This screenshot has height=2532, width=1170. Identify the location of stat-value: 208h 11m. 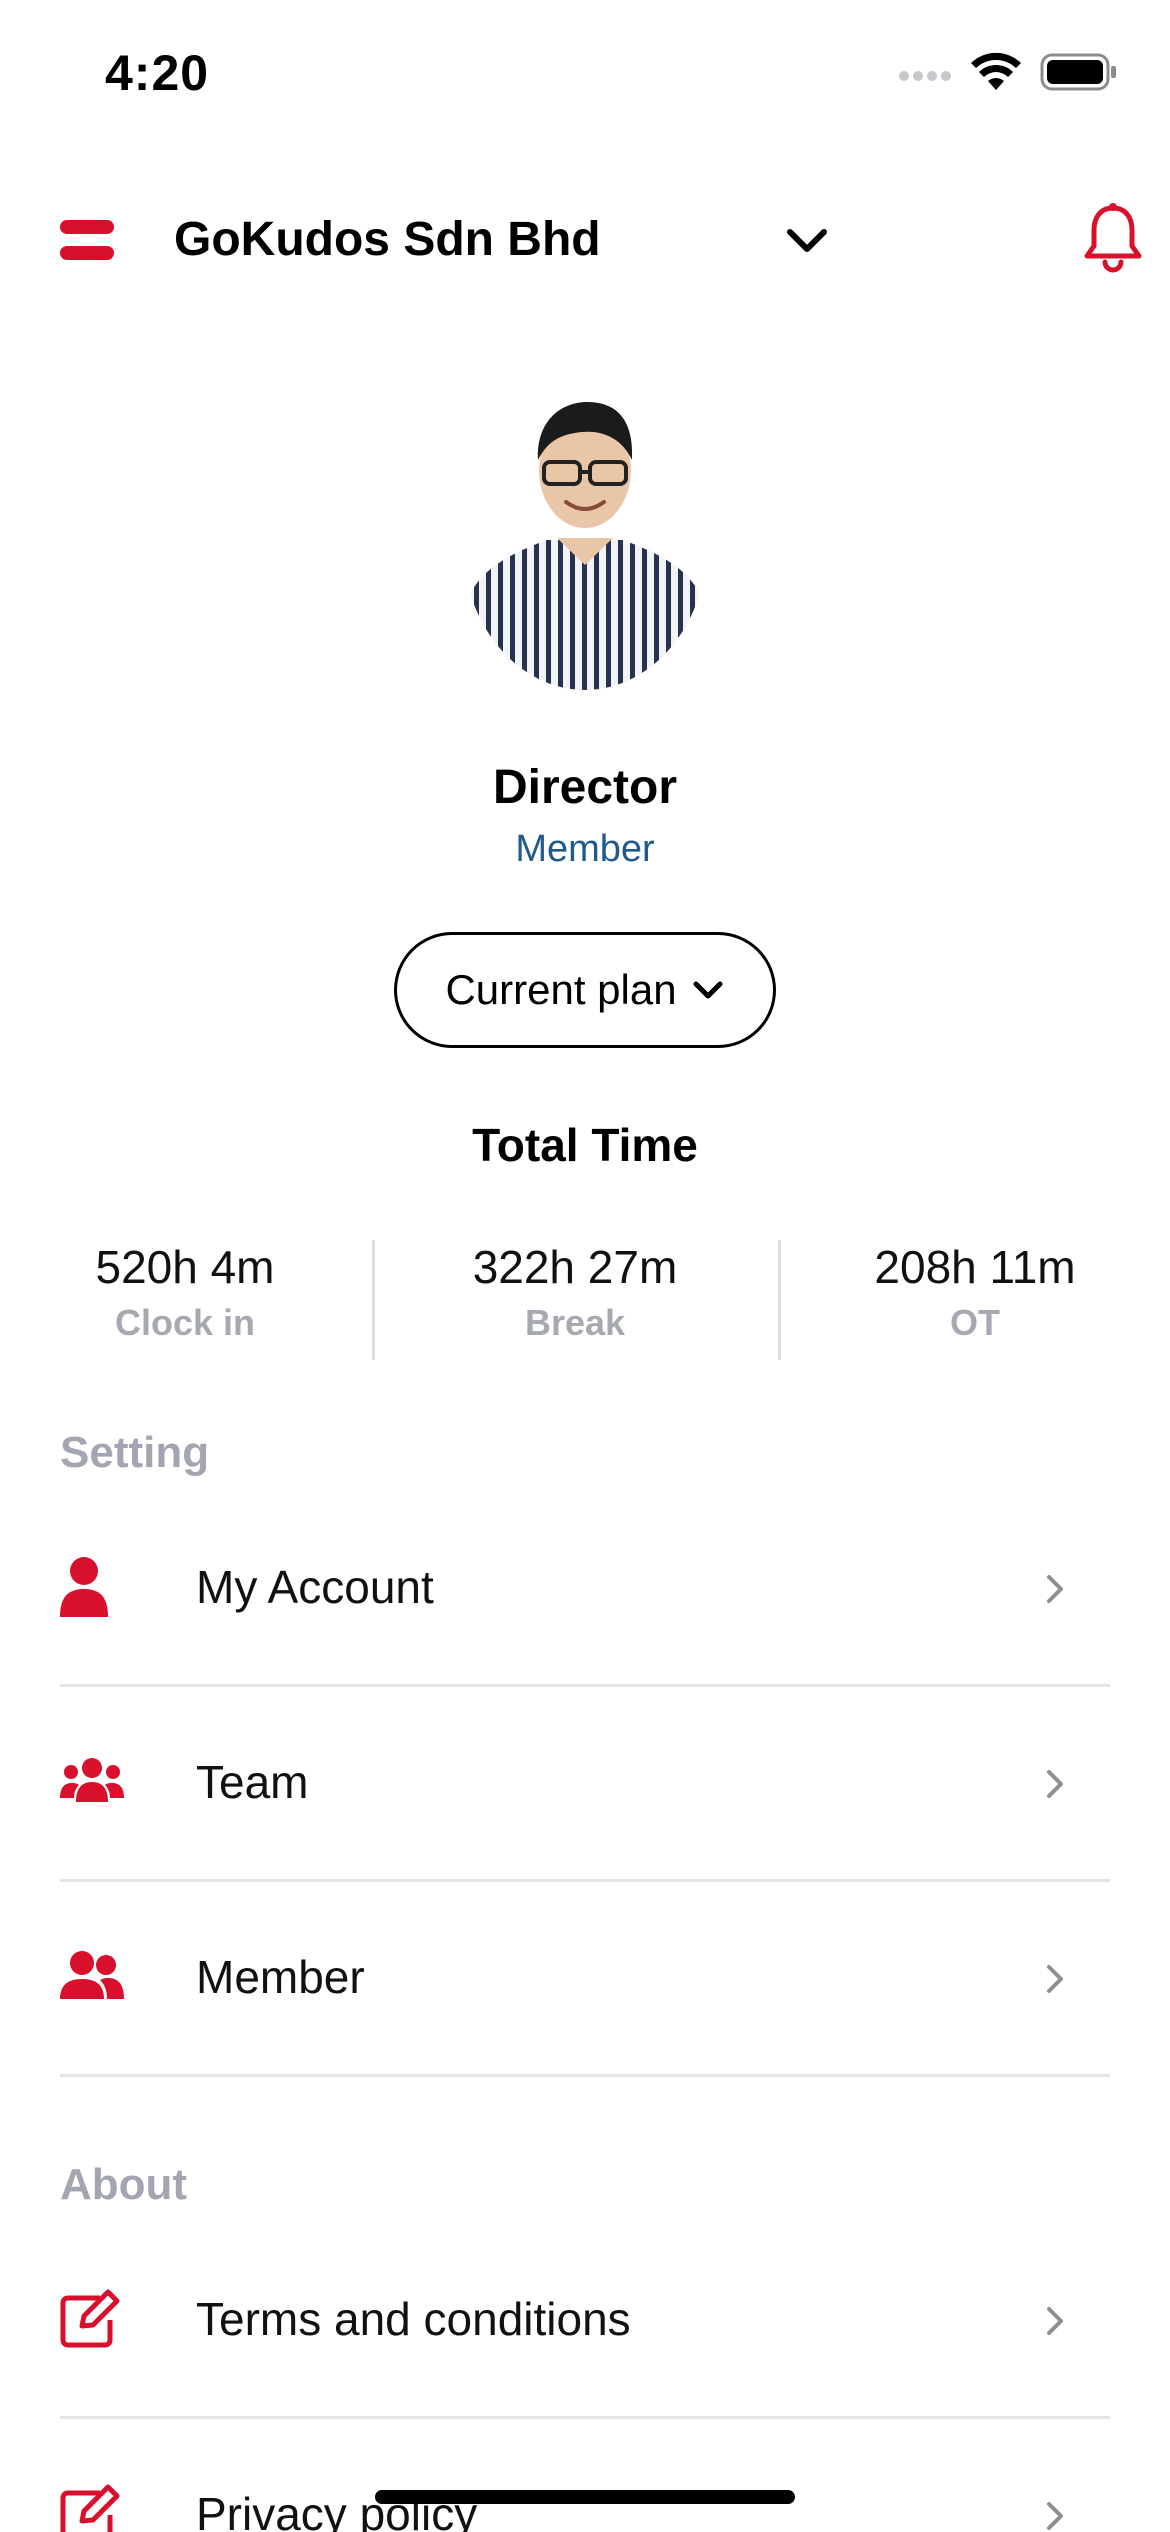
(975, 1267).